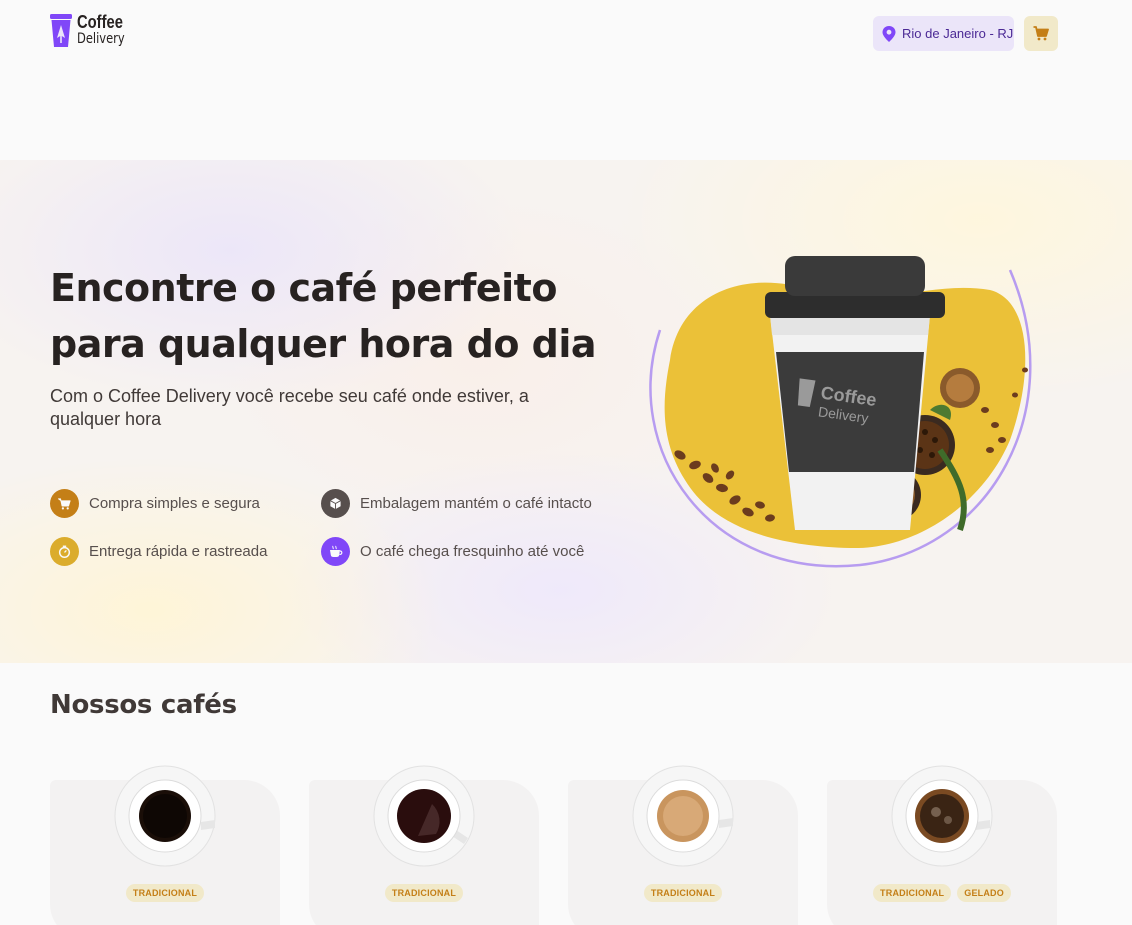 This screenshot has width=1132, height=925. Describe the element at coordinates (472, 551) in the screenshot. I see `feature-label: O café chega fresquinho até você` at that location.